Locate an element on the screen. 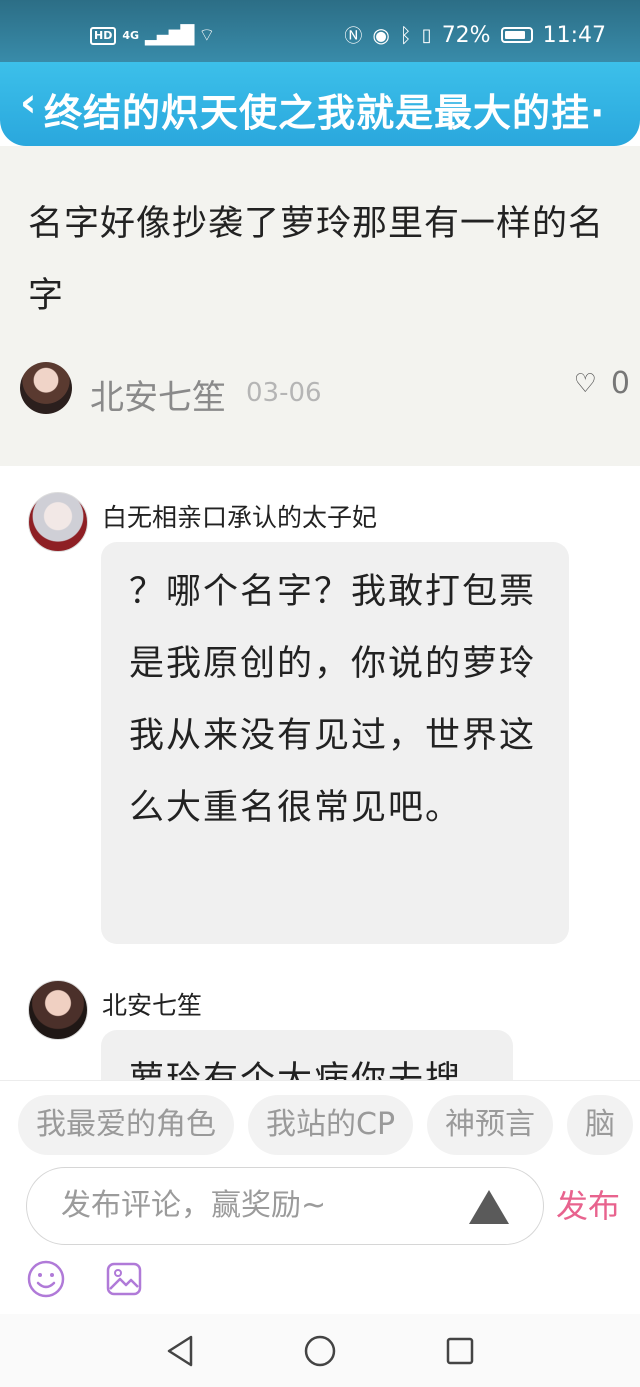  original-comment-text: 名字好像抄袭了萝玲那里有一样的名字 is located at coordinates (316, 260).